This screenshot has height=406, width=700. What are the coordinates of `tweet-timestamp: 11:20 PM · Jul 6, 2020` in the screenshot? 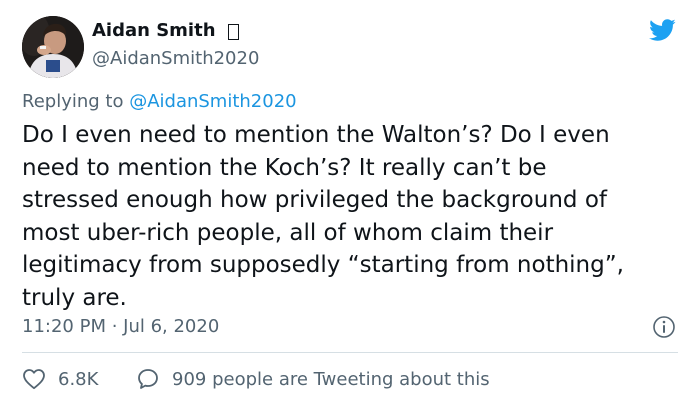 It's located at (120, 326).